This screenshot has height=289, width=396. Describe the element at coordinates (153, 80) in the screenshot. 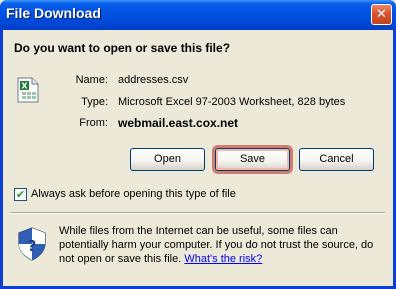

I see `file-name-value: addresses.csv` at that location.